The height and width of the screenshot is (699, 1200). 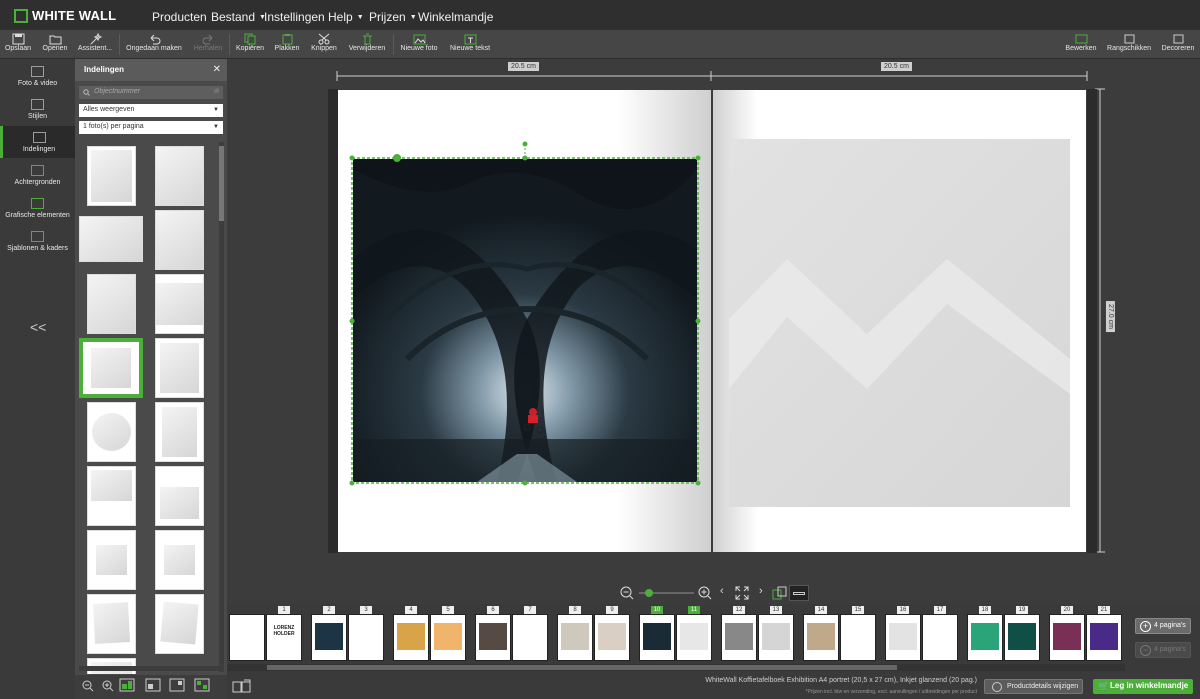 I want to click on page-thumbnail-image, so click(x=821, y=636).